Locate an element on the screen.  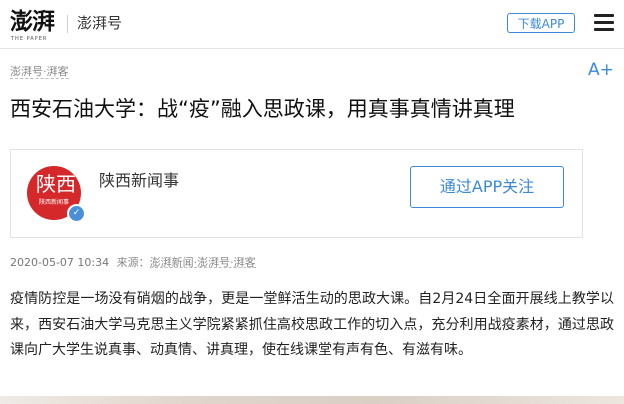
source-label: 来源： is located at coordinates (133, 262).